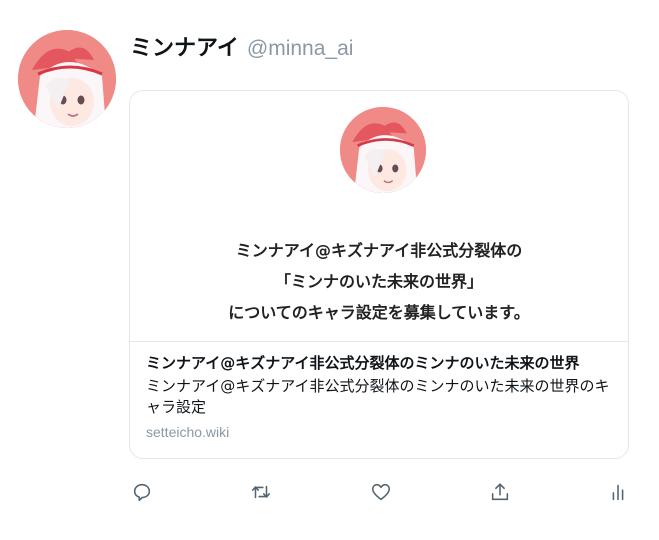  I want to click on reply-icon, so click(142, 492).